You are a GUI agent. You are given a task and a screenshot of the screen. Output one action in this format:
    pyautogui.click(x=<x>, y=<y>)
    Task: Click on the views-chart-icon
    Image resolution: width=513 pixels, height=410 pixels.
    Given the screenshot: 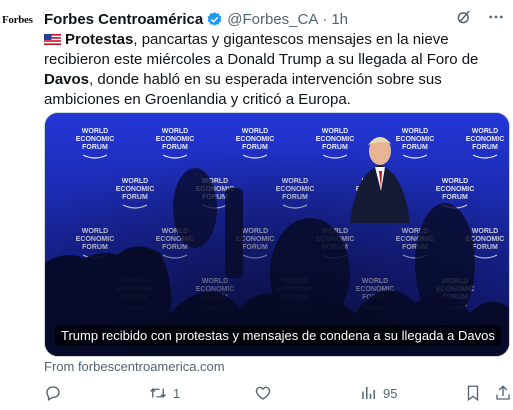 What is the action you would take?
    pyautogui.click(x=368, y=393)
    